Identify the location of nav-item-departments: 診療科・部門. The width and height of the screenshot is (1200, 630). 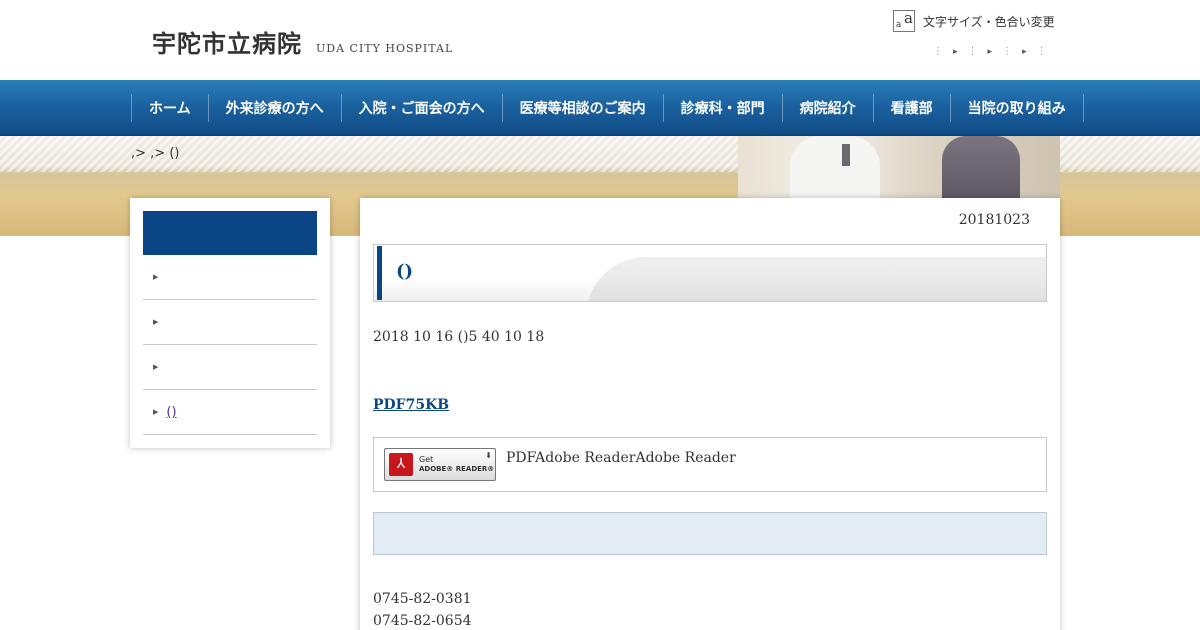
(722, 108).